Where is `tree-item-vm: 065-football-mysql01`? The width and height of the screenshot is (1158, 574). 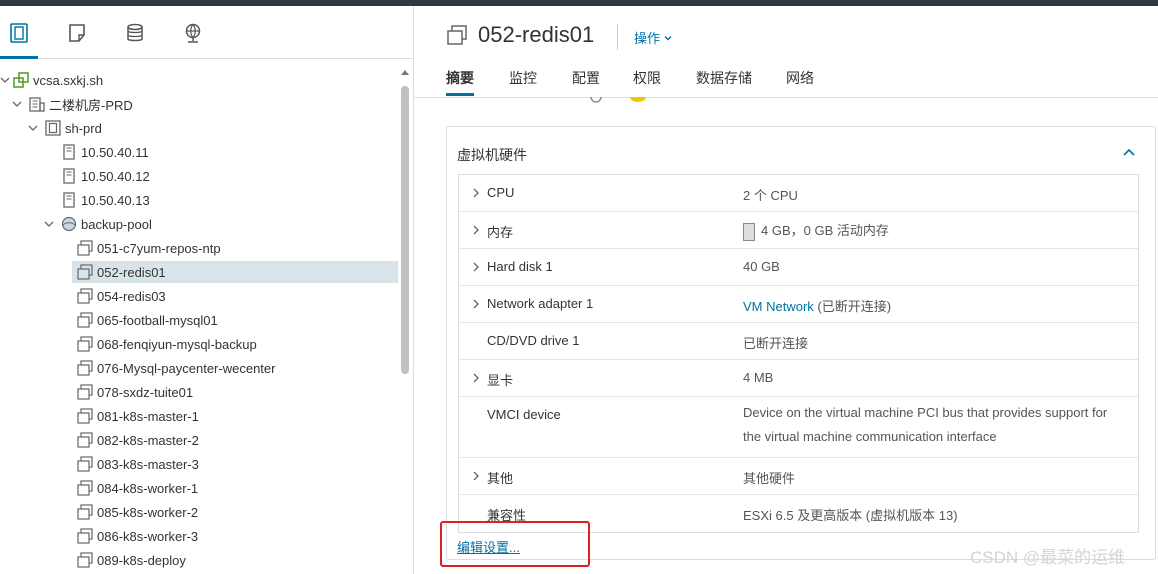
tree-item-vm: 065-football-mysql01 is located at coordinates (200, 320).